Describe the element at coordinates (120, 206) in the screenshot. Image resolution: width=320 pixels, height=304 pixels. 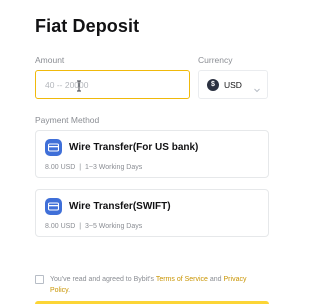
I see `payment-method-name: Wire Transfer(SWIFT)` at that location.